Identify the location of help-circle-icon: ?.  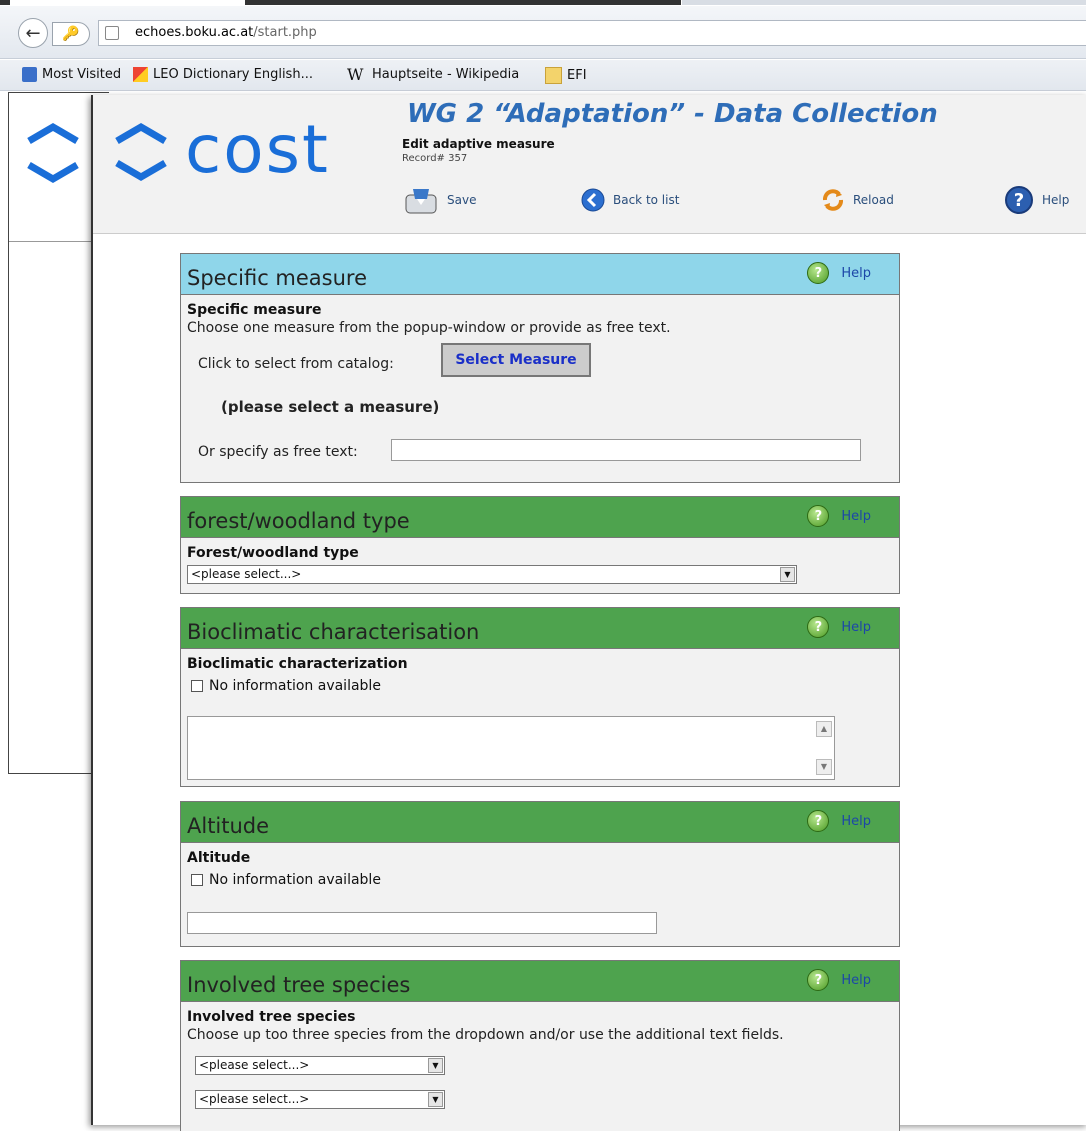
(1019, 200).